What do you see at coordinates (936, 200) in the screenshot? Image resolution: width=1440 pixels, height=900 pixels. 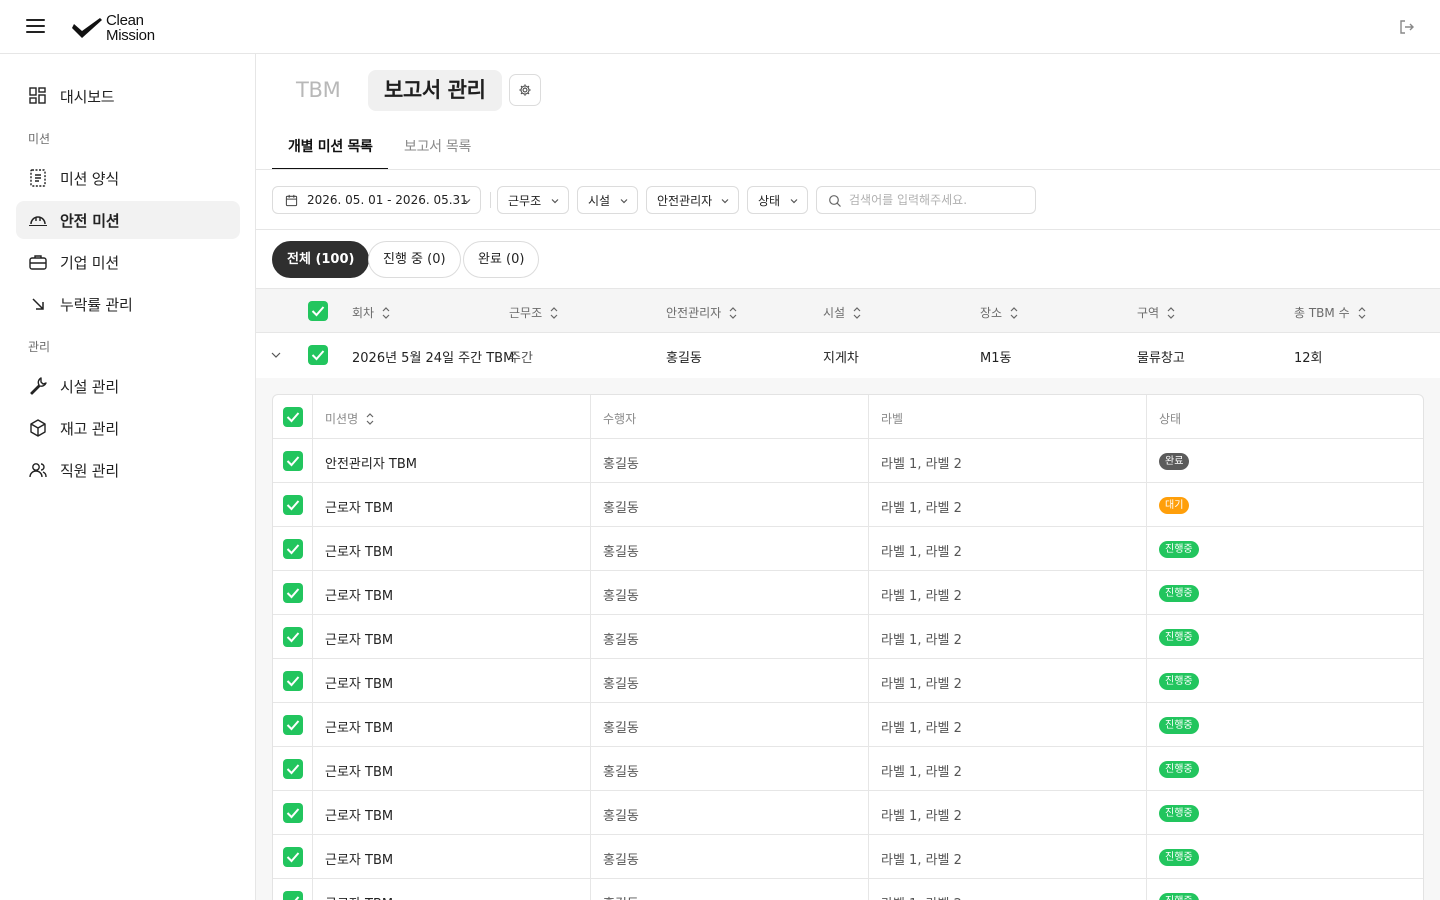 I see `search-input` at bounding box center [936, 200].